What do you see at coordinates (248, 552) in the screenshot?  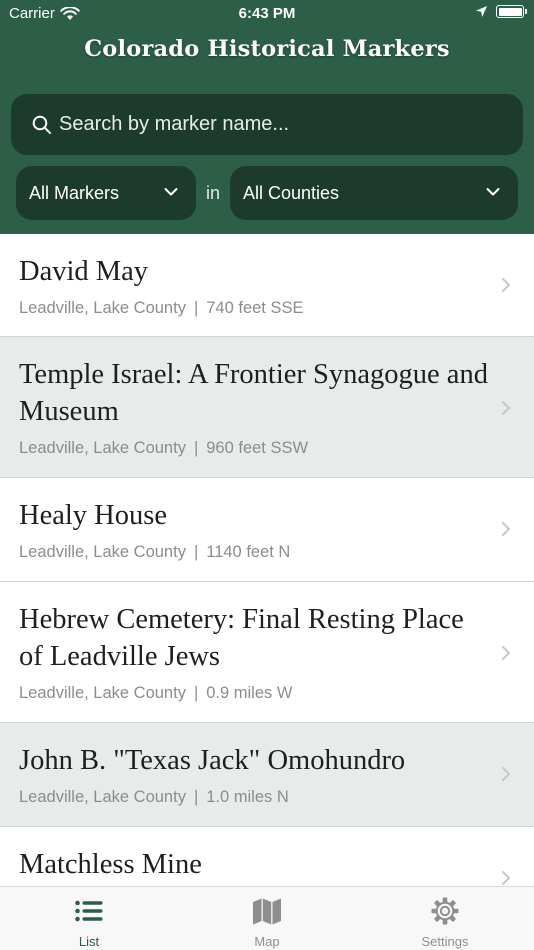 I see `marker-distance: 1140 feet N` at bounding box center [248, 552].